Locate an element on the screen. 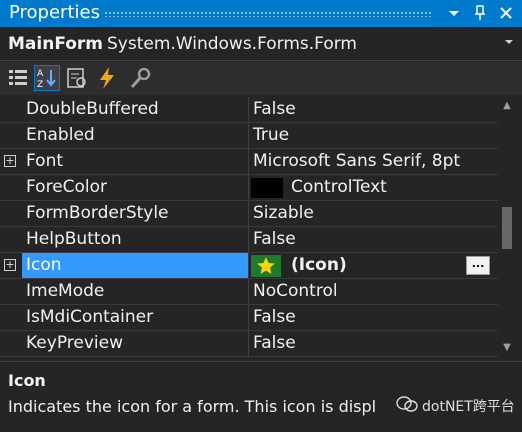 The height and width of the screenshot is (432, 522). watermark: dotNET跨平台 is located at coordinates (455, 406).